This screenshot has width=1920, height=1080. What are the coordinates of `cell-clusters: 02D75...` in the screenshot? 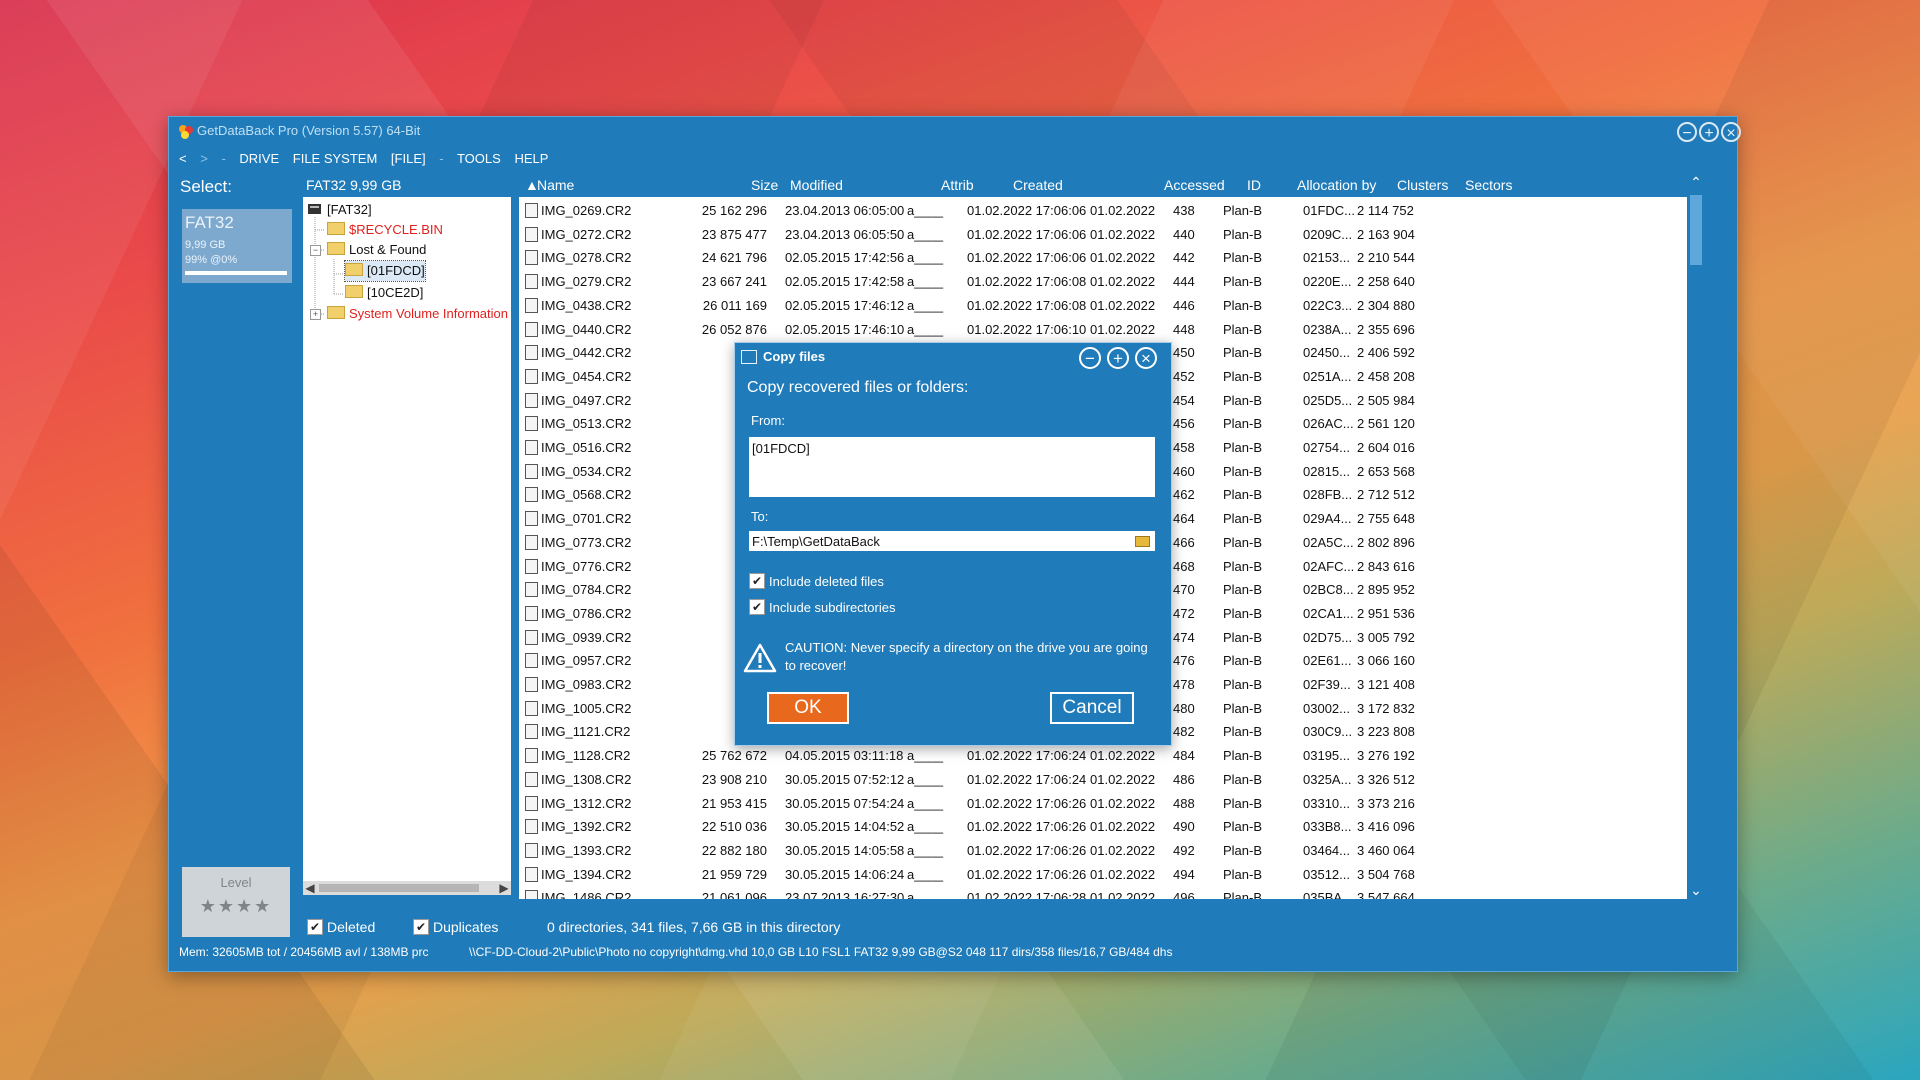 It's located at (1328, 637).